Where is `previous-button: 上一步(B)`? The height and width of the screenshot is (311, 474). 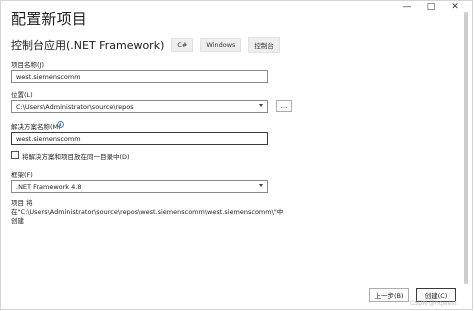 previous-button: 上一步(B) is located at coordinates (389, 295).